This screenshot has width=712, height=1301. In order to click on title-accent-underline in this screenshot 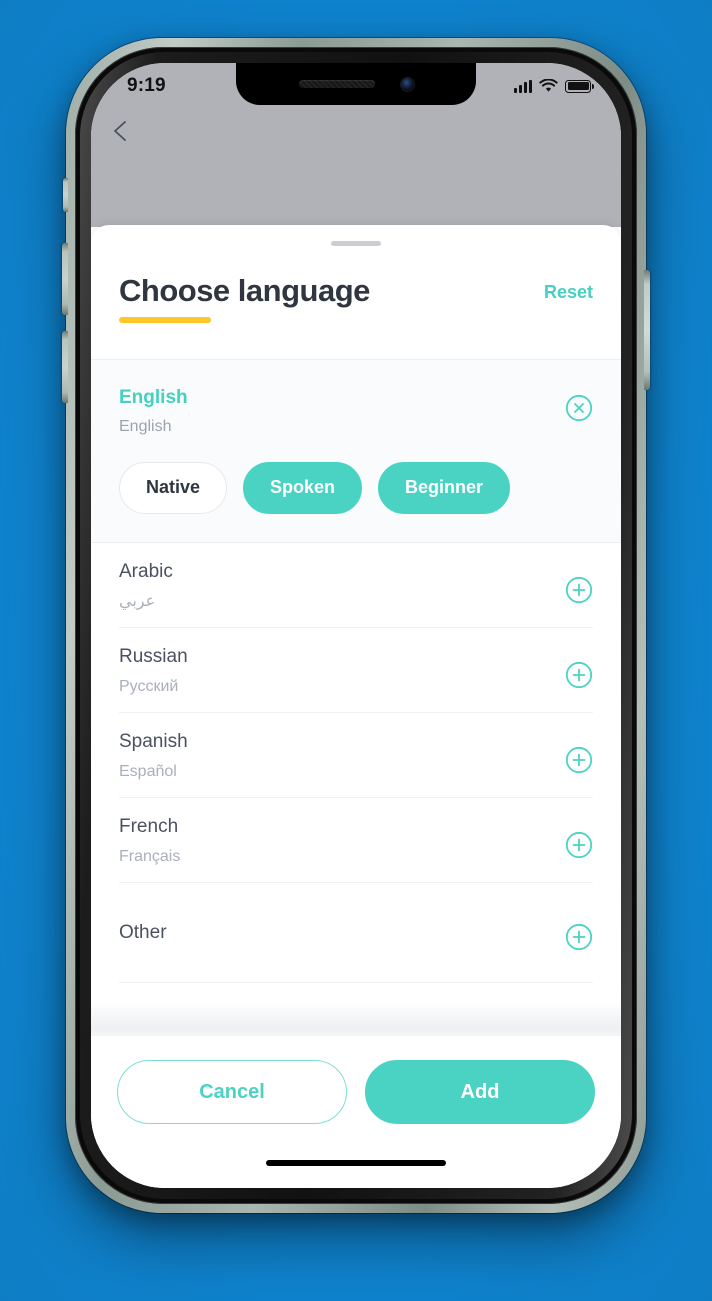, I will do `click(165, 320)`.